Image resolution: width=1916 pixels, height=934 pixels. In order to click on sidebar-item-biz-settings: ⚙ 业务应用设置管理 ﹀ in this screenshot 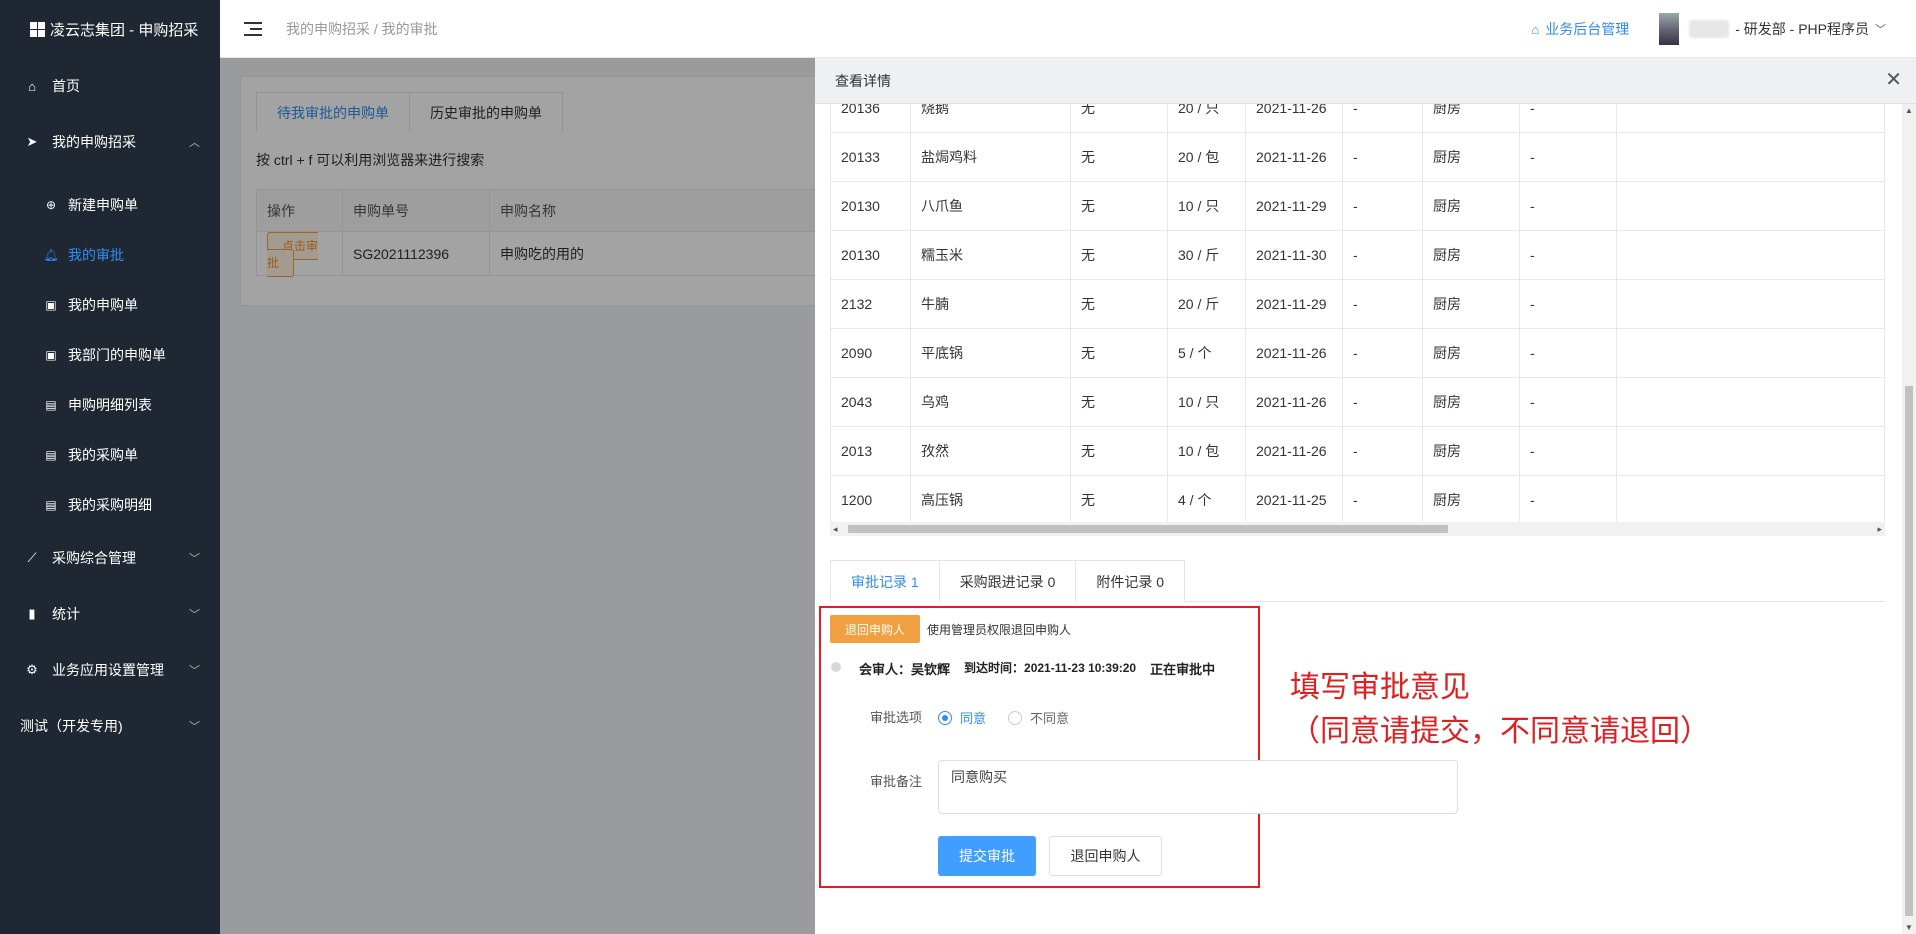, I will do `click(110, 670)`.